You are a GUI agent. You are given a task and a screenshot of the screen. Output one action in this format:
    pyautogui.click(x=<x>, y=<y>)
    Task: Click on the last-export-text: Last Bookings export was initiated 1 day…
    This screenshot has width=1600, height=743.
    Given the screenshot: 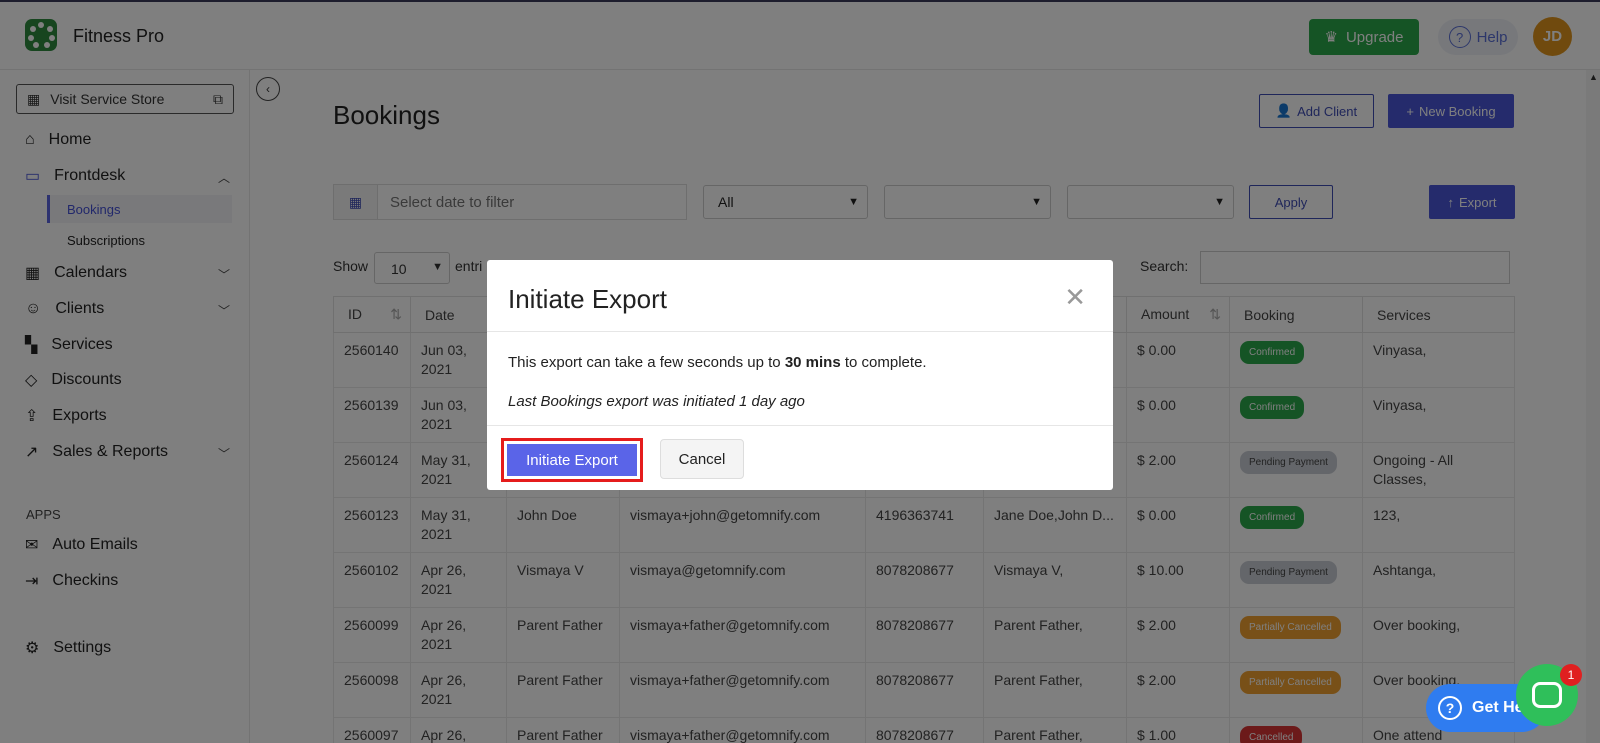 What is the action you would take?
    pyautogui.click(x=656, y=401)
    